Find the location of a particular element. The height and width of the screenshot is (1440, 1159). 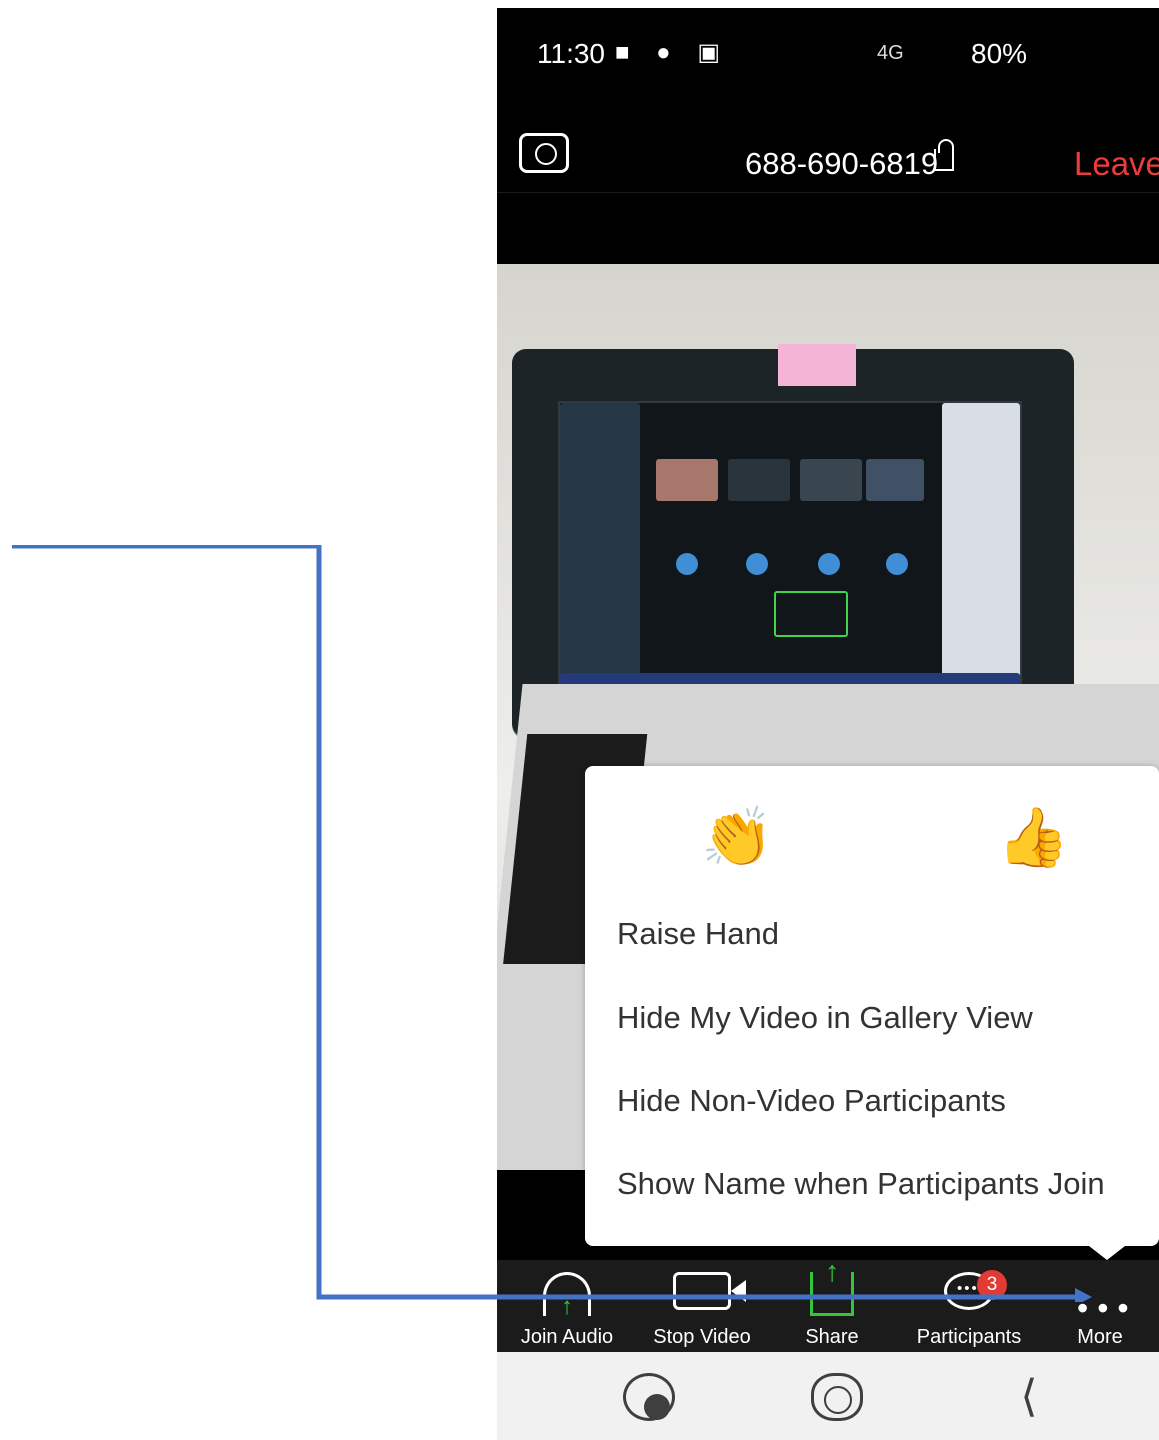

more-label: More is located at coordinates (1100, 1337).